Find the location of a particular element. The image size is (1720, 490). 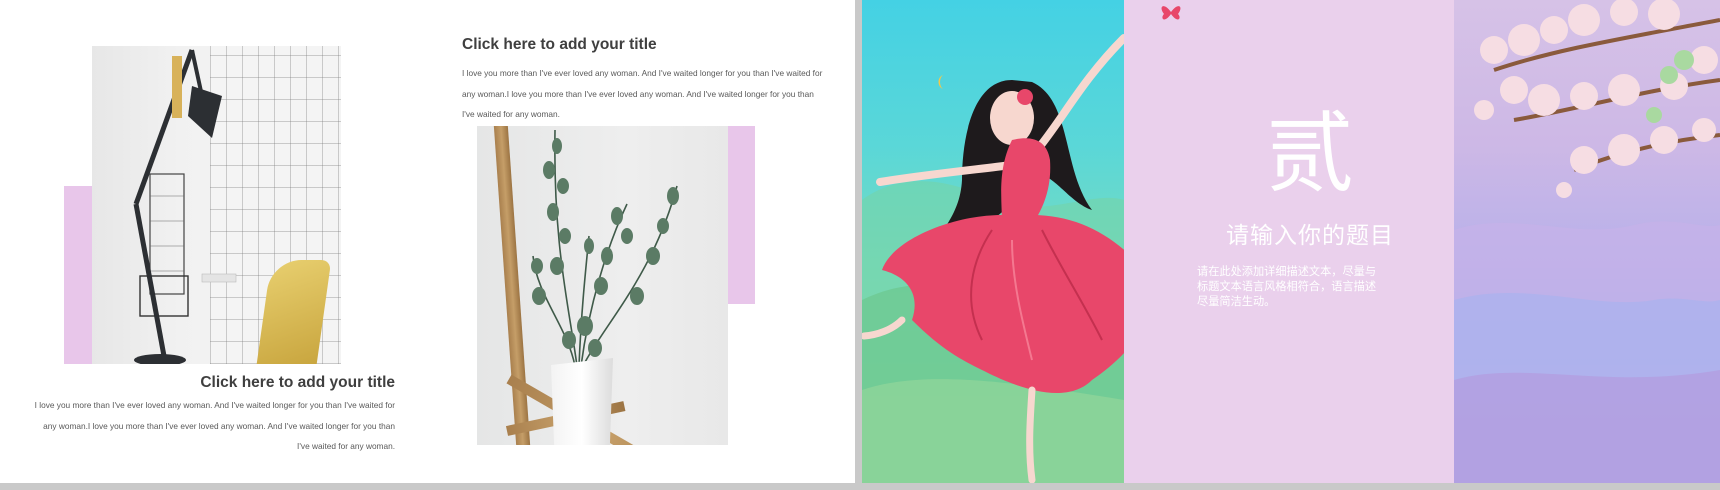

pink-accent-block-right is located at coordinates (741, 215).